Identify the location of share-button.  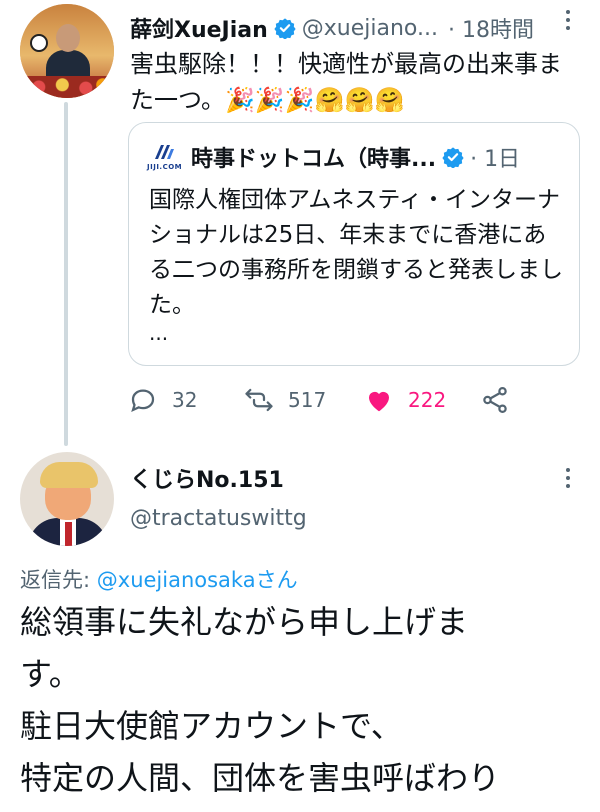
(495, 400).